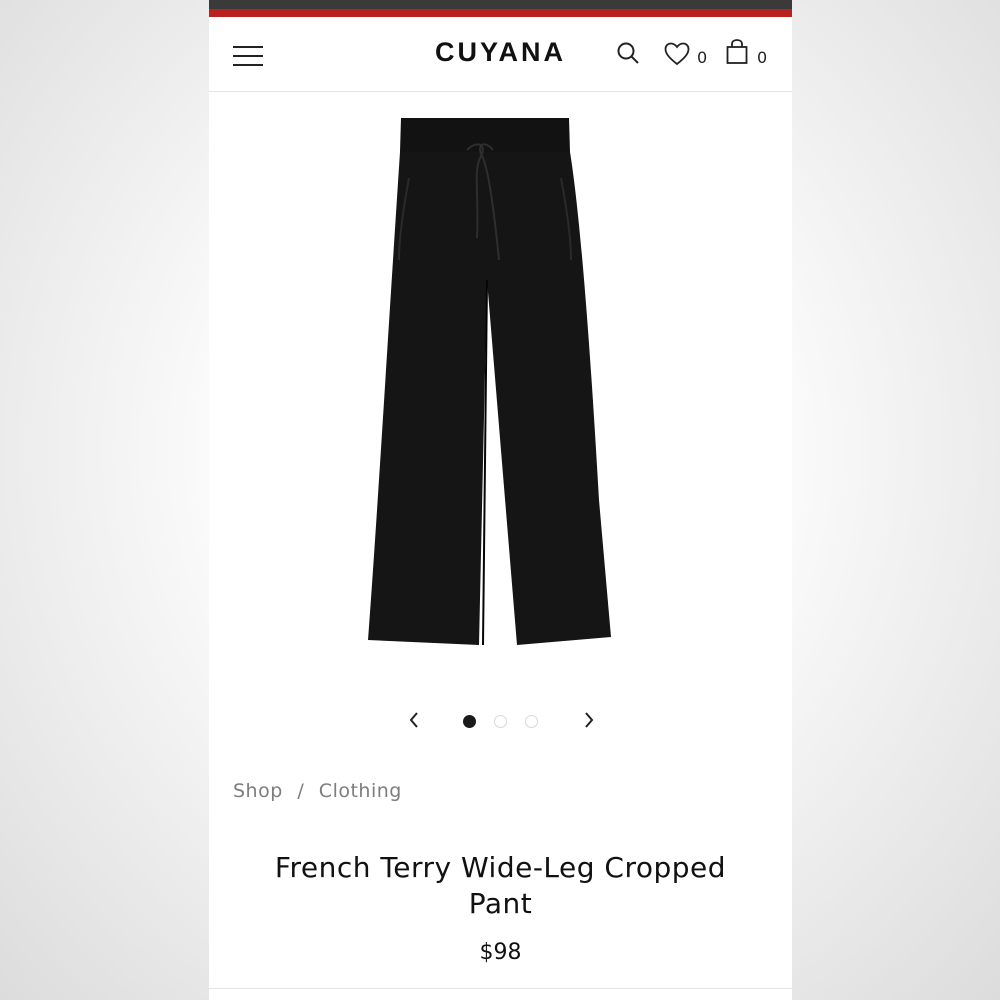  What do you see at coordinates (360, 791) in the screenshot?
I see `breadcrumb-clothing-link: Clothing` at bounding box center [360, 791].